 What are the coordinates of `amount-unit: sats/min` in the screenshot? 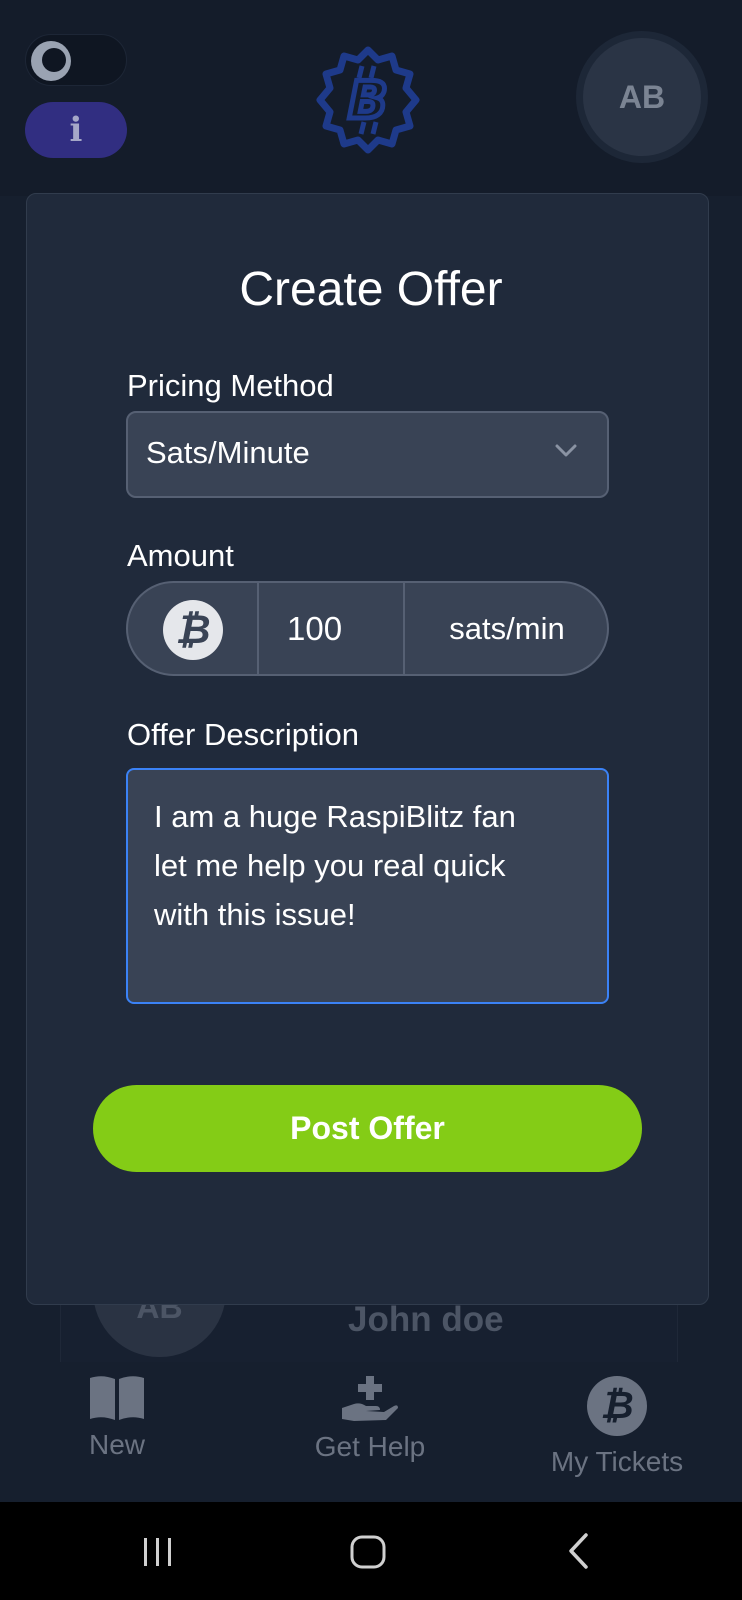 It's located at (507, 628).